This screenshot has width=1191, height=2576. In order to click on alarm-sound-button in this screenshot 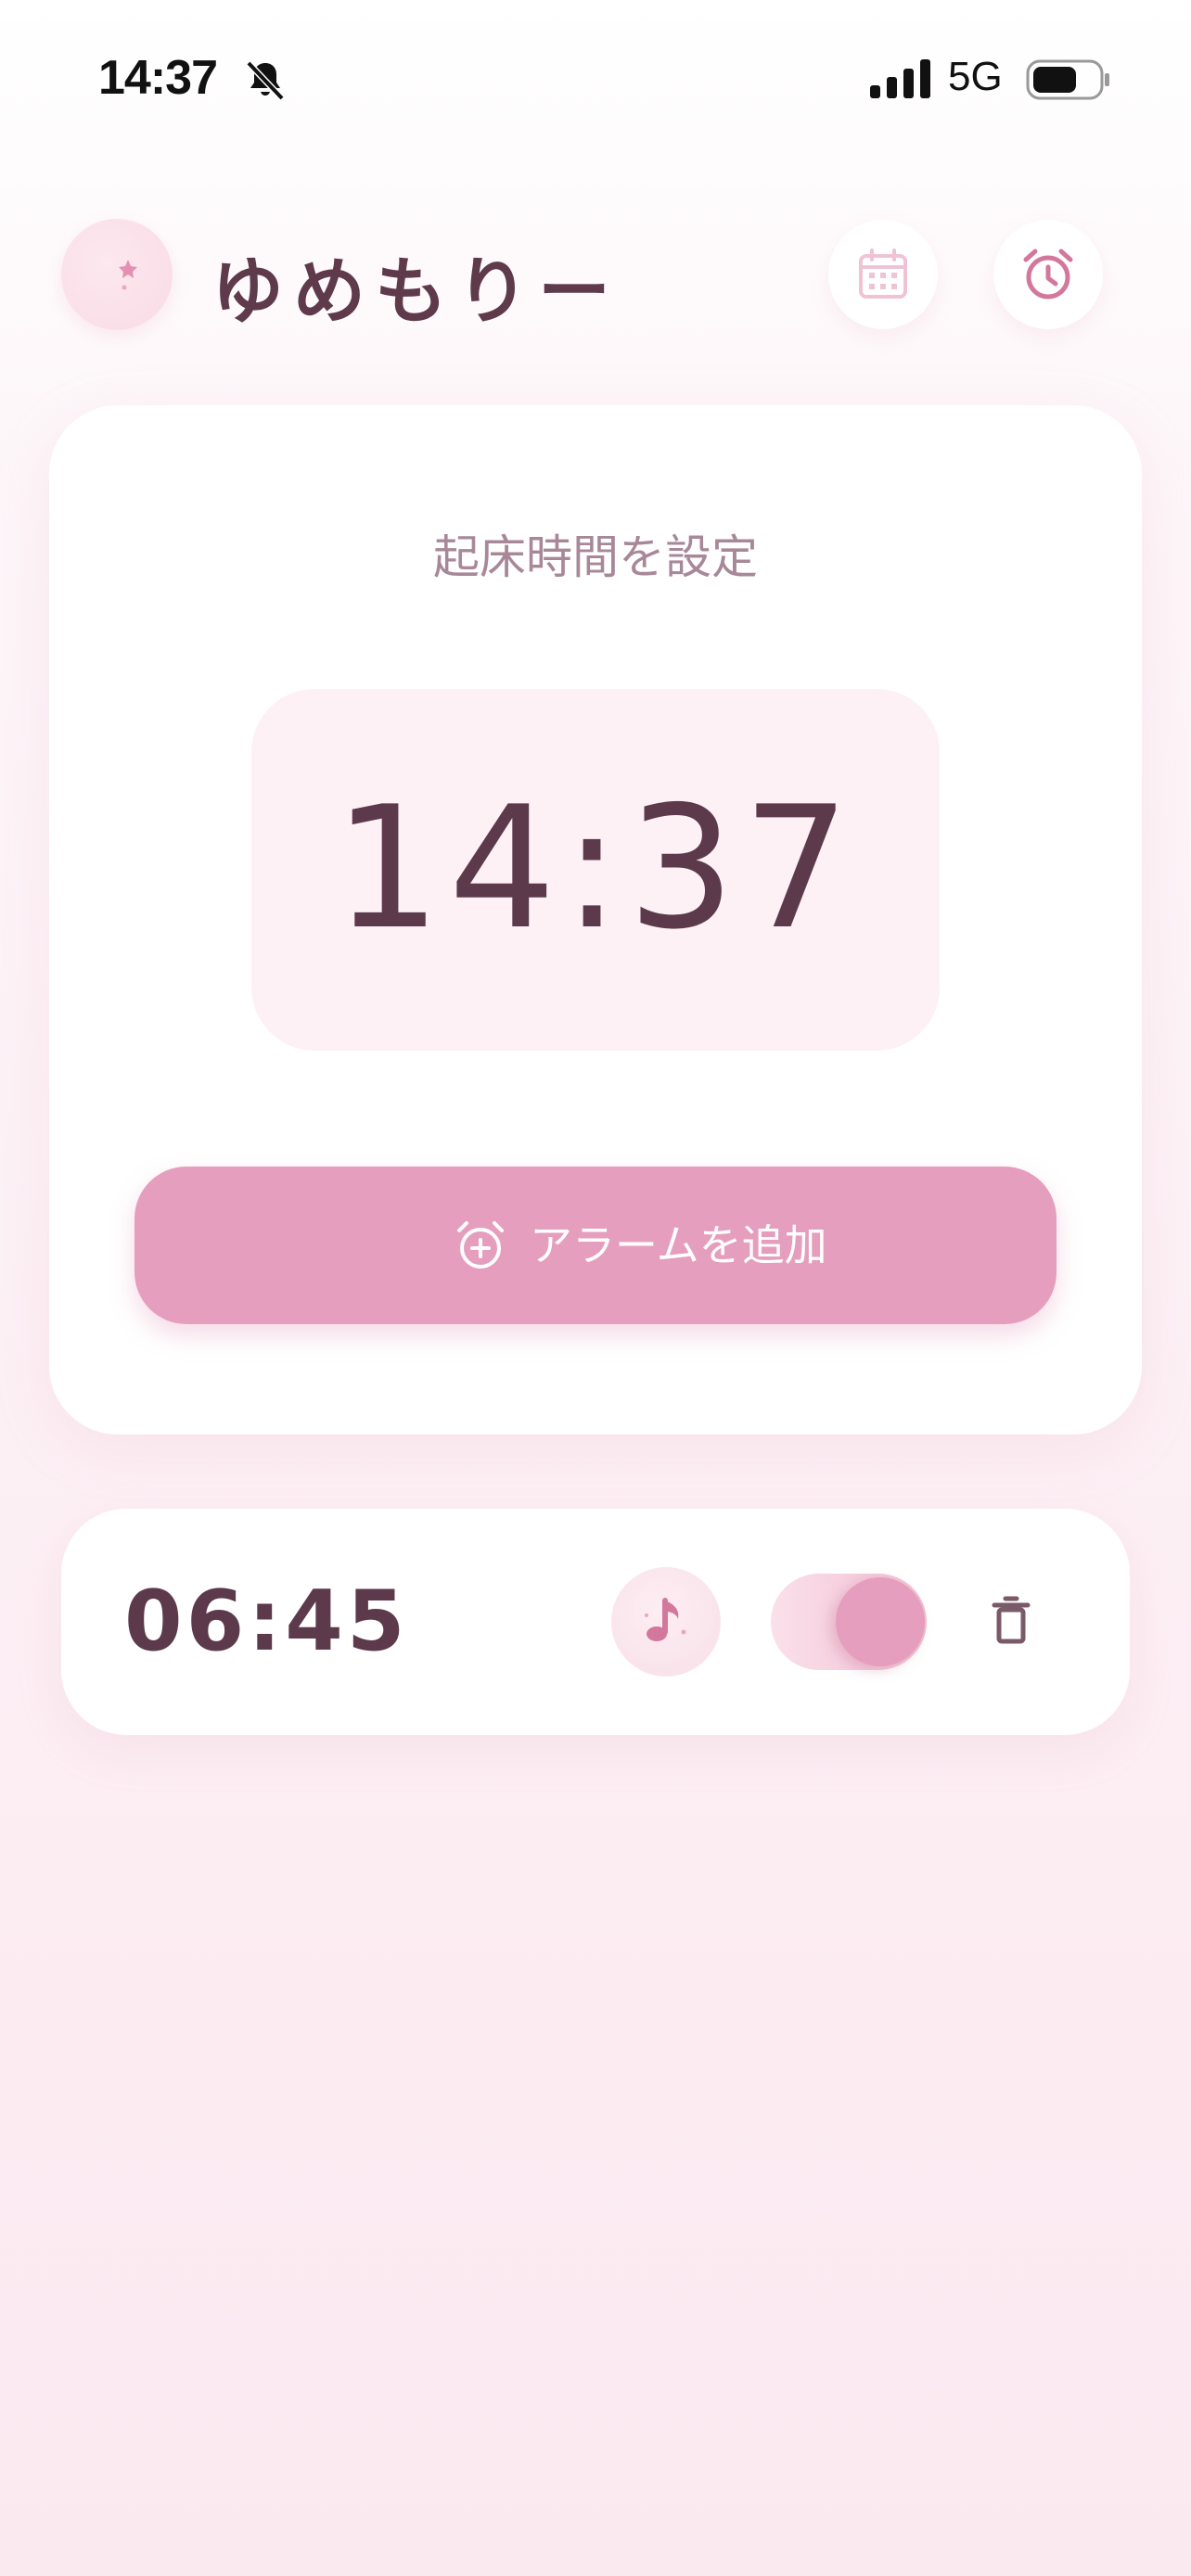, I will do `click(666, 1622)`.